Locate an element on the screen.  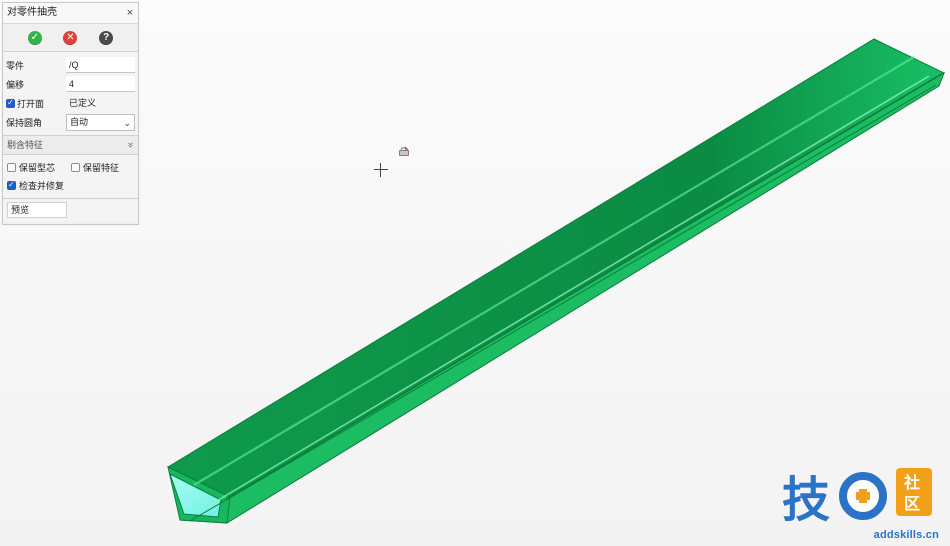
main-fields-section: 零件 /Q 偏移 4 ✓ 打开面 已定义 保持圆角 自动 ⌄ is located at coordinates (70, 94).